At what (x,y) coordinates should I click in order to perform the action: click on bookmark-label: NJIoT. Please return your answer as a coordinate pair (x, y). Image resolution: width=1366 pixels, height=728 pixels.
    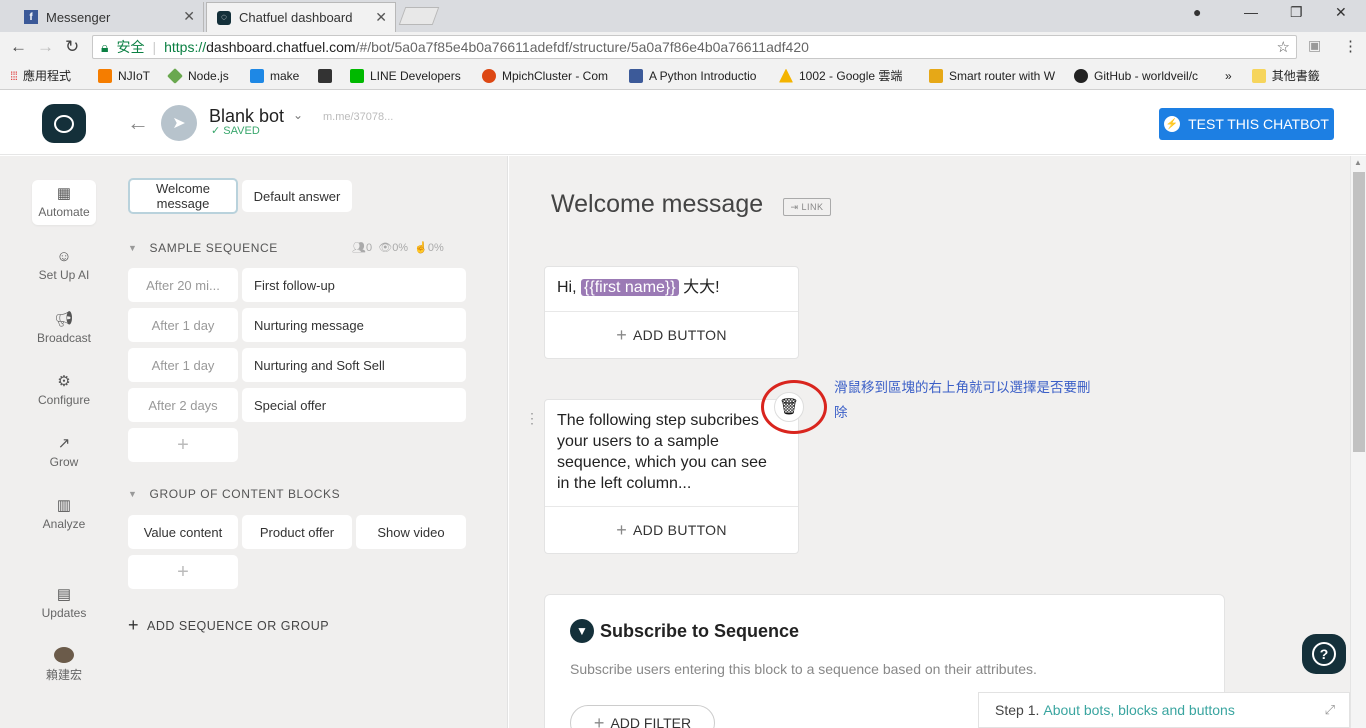
    Looking at the image, I should click on (134, 75).